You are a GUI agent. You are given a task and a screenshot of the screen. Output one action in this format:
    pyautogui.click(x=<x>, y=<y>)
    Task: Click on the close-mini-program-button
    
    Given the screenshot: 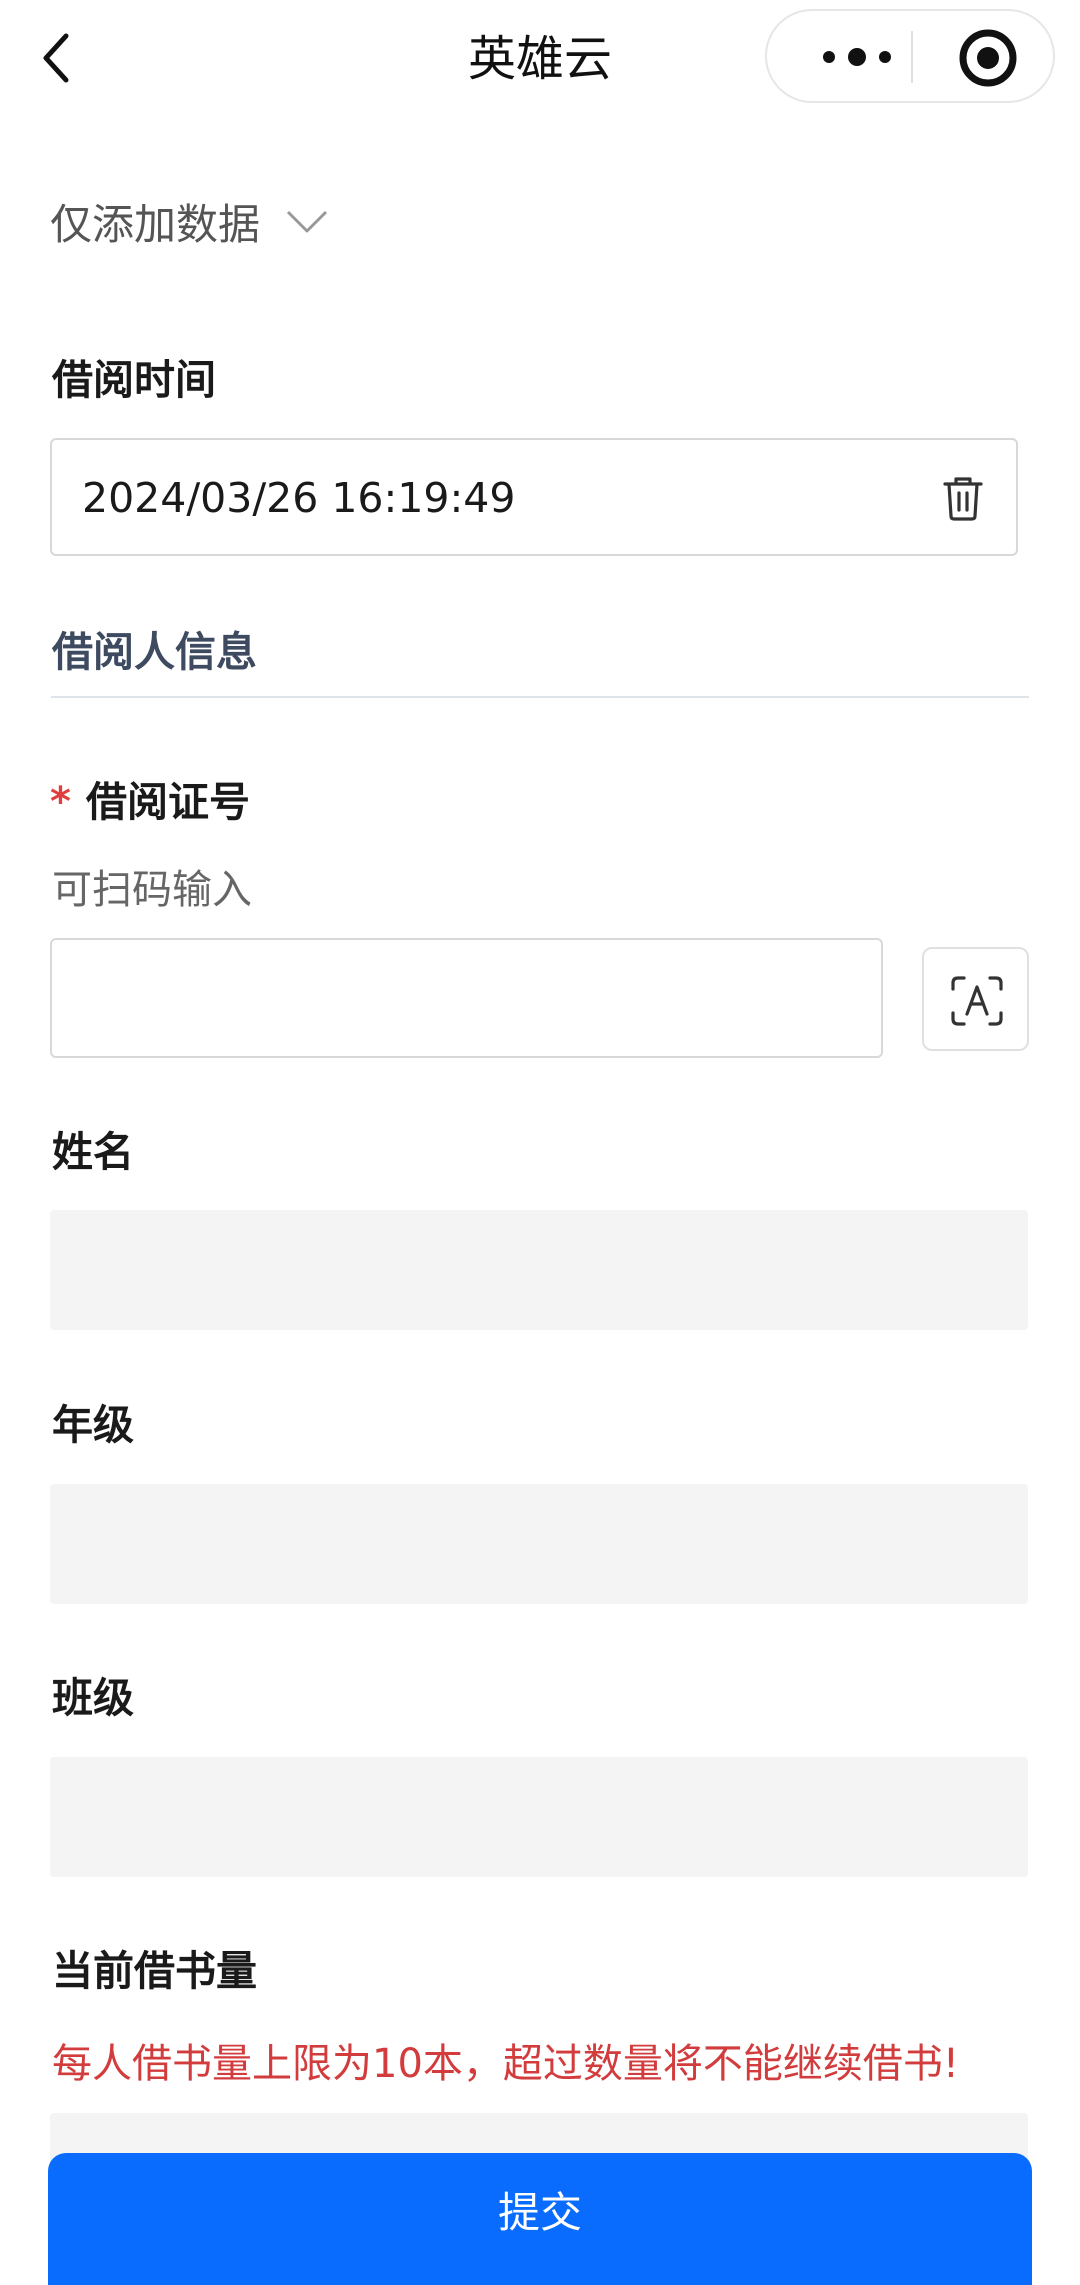 What is the action you would take?
    pyautogui.click(x=988, y=58)
    